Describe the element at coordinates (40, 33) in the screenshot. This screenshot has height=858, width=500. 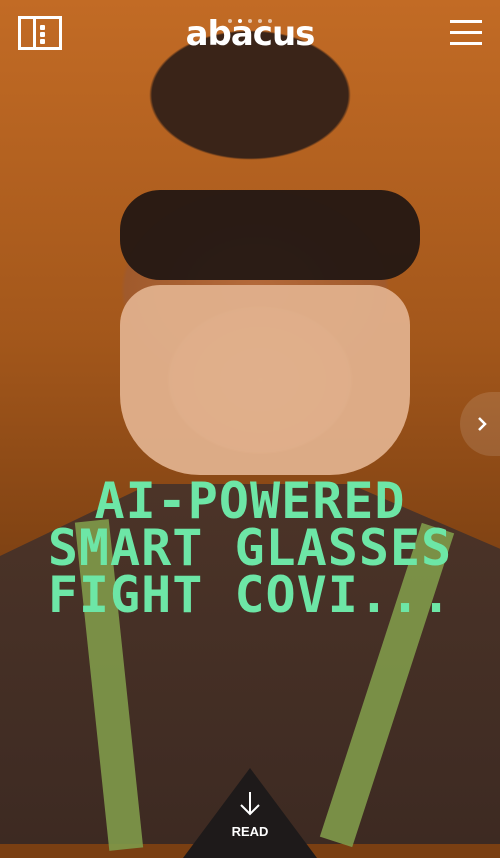
I see `sections-icon` at that location.